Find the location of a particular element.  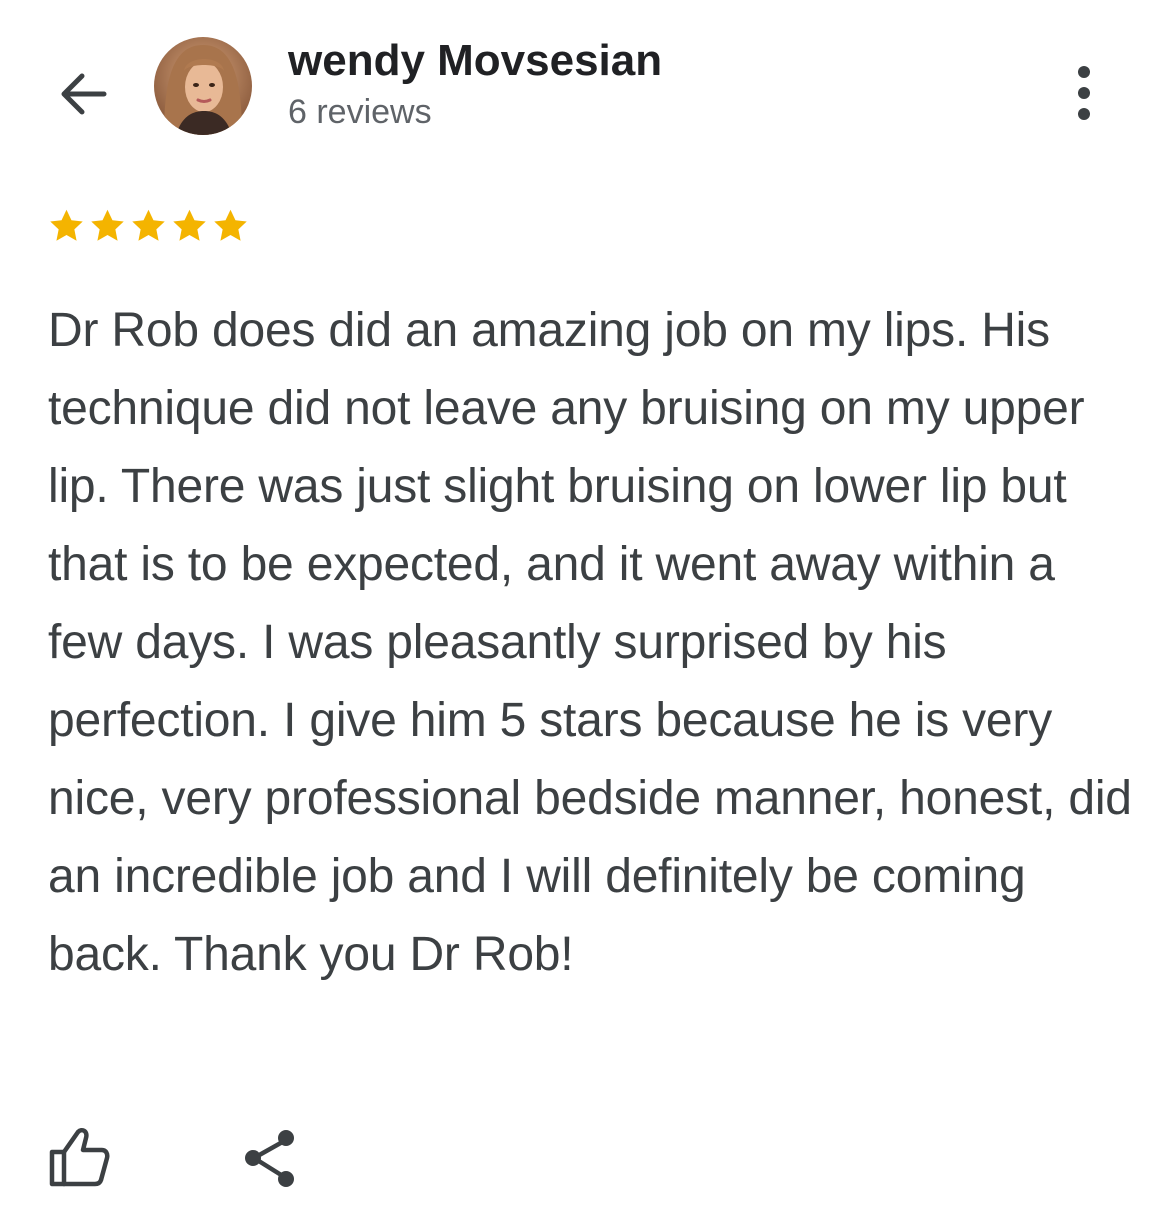

share-icon is located at coordinates (269, 1158).